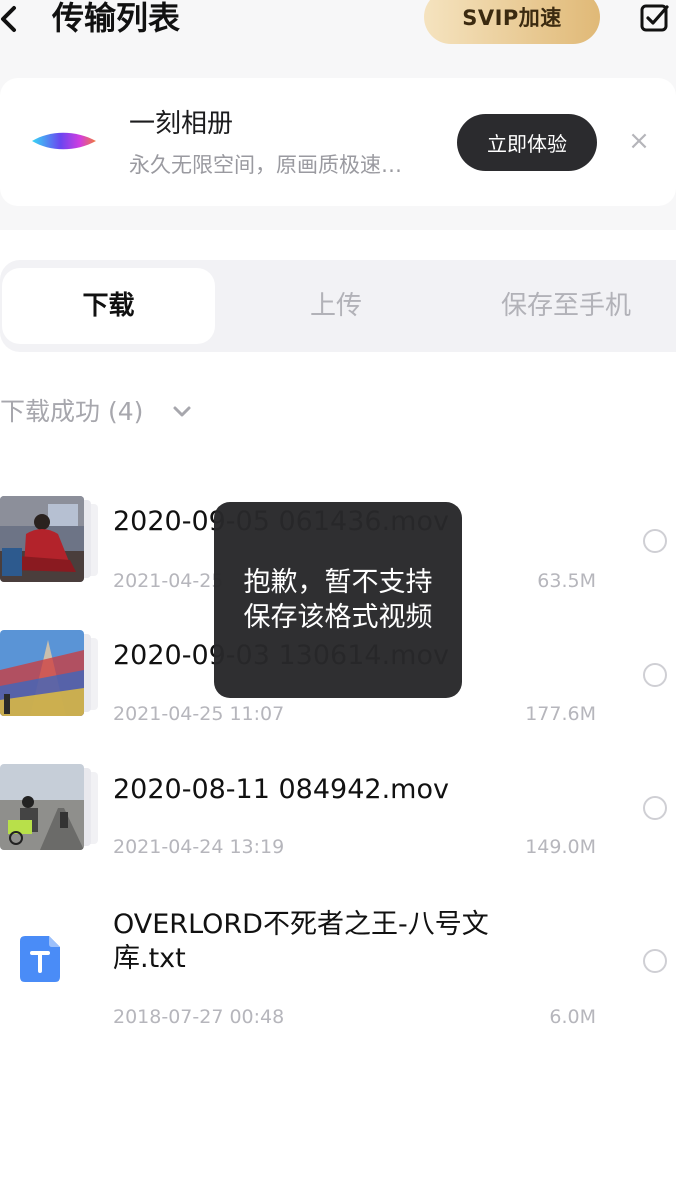 The image size is (676, 1202). Describe the element at coordinates (338, 617) in the screenshot. I see `toast-line: 保存该格式视频` at that location.